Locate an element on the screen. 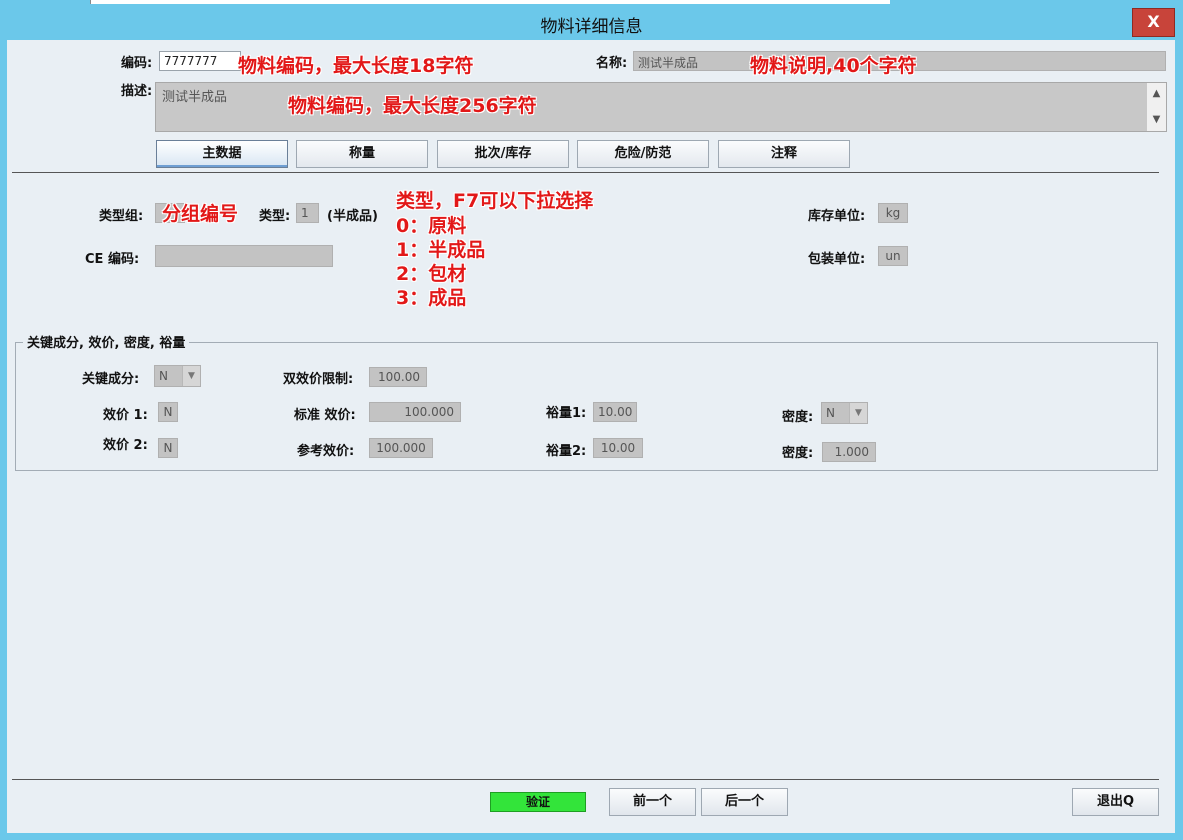 The image size is (1183, 840). key-component-value: N is located at coordinates (163, 376).